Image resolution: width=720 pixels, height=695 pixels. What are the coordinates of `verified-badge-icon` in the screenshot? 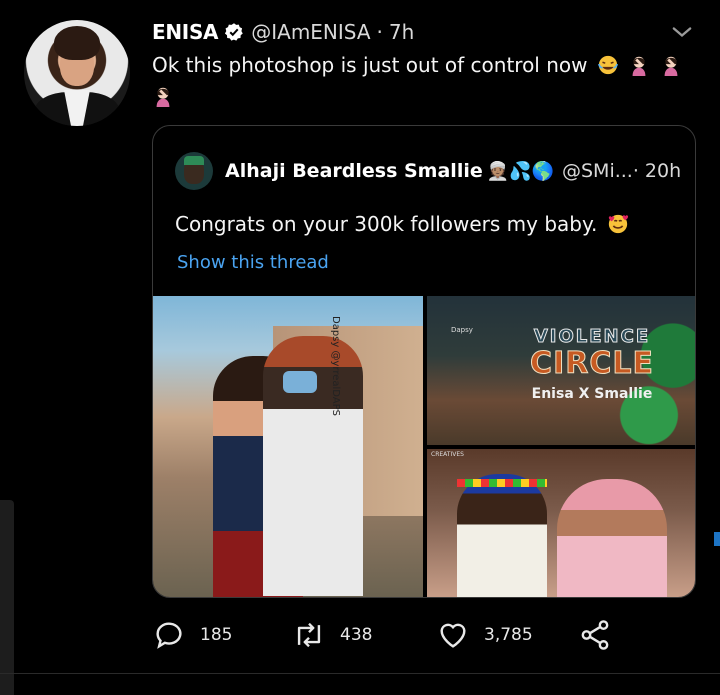 It's located at (234, 32).